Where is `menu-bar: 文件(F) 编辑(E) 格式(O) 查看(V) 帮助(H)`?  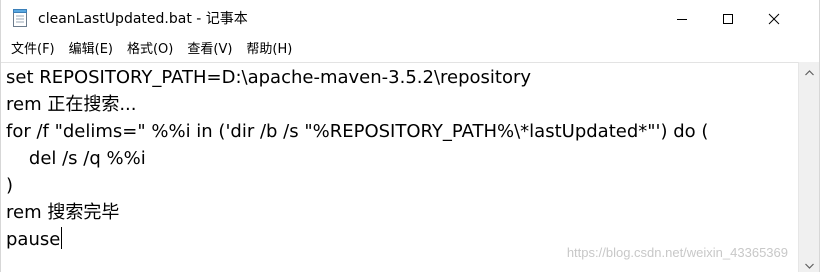
menu-bar: 文件(F) 编辑(E) 格式(O) 查看(V) 帮助(H) is located at coordinates (410, 50).